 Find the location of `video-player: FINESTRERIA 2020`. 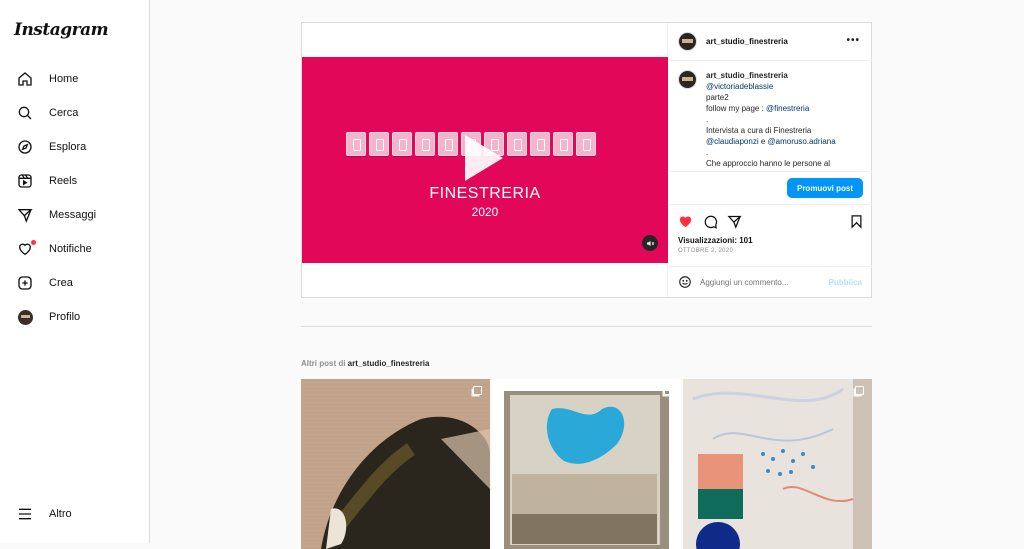

video-player: FINESTRERIA 2020 is located at coordinates (485, 160).